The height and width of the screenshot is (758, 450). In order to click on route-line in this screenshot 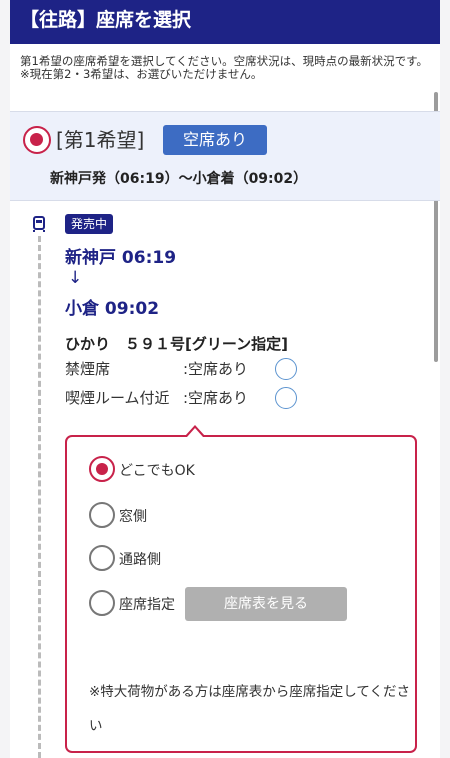, I will do `click(39, 497)`.